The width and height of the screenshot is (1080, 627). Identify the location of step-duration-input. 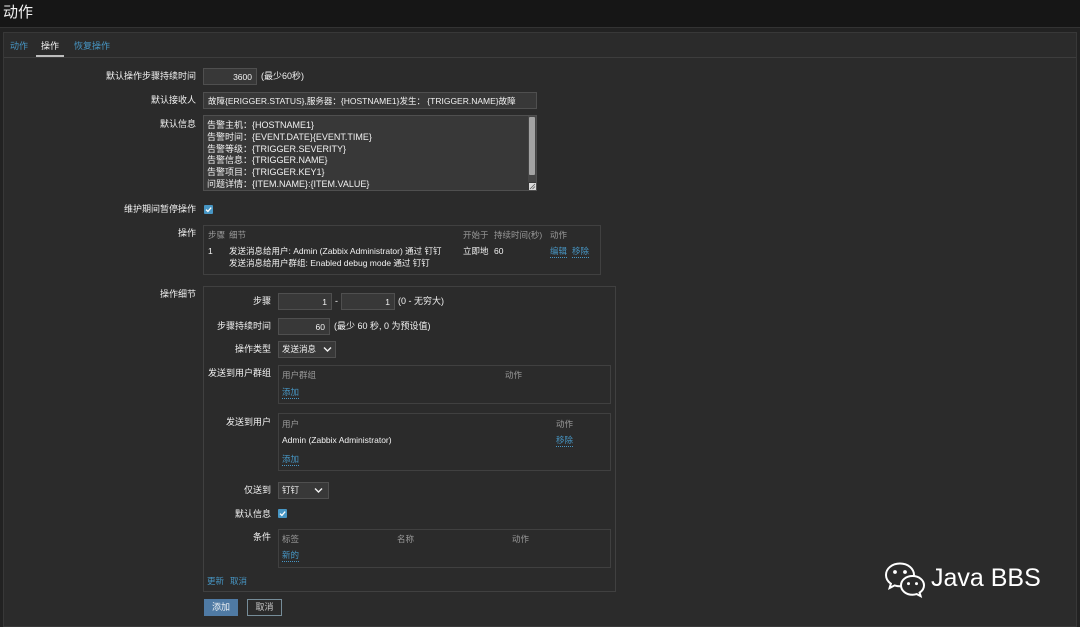
(304, 326).